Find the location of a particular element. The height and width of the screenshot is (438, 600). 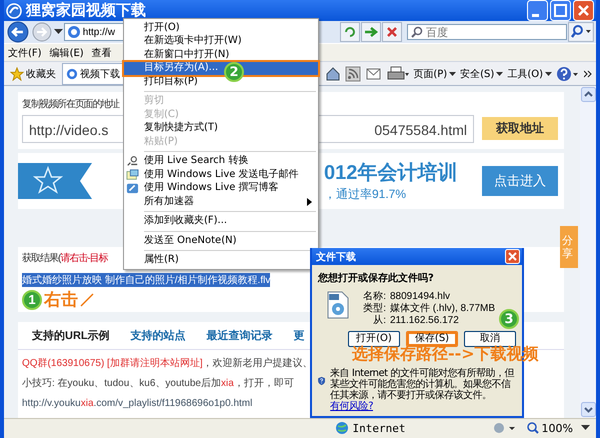

field-label: 类型: is located at coordinates (374, 308).